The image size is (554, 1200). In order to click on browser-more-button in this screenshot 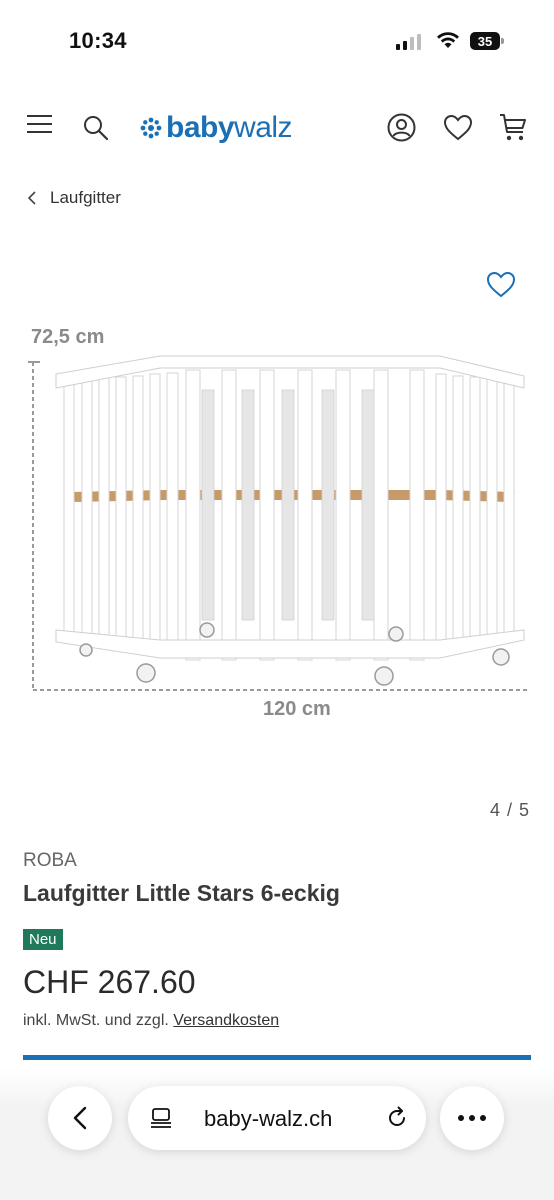, I will do `click(472, 1118)`.